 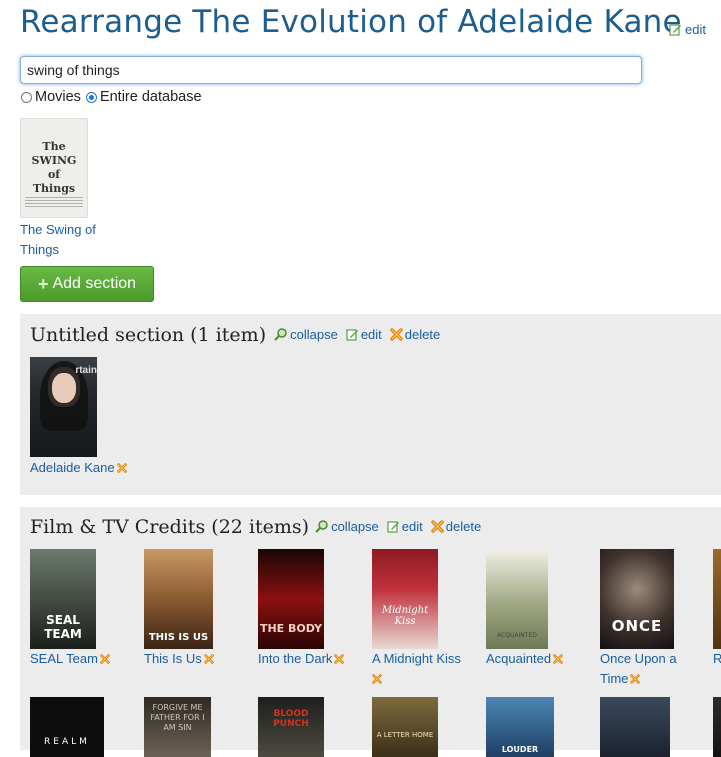 What do you see at coordinates (170, 527) in the screenshot?
I see `section-title: Film & TV Credits (22 items)` at bounding box center [170, 527].